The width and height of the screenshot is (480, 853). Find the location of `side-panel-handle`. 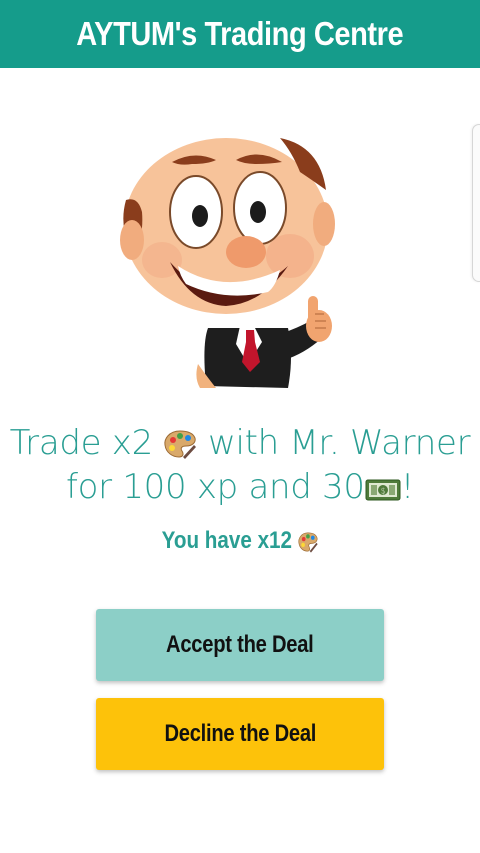

side-panel-handle is located at coordinates (476, 203).